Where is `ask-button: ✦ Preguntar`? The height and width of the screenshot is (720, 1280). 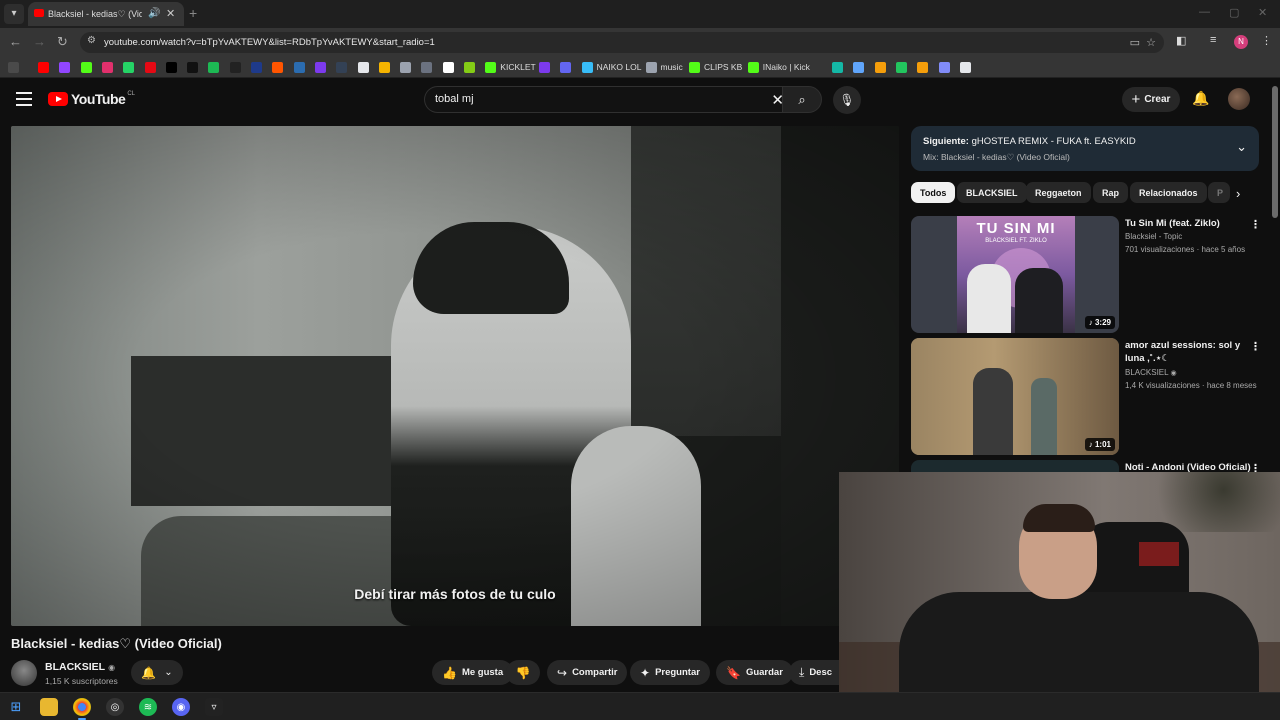 ask-button: ✦ Preguntar is located at coordinates (670, 672).